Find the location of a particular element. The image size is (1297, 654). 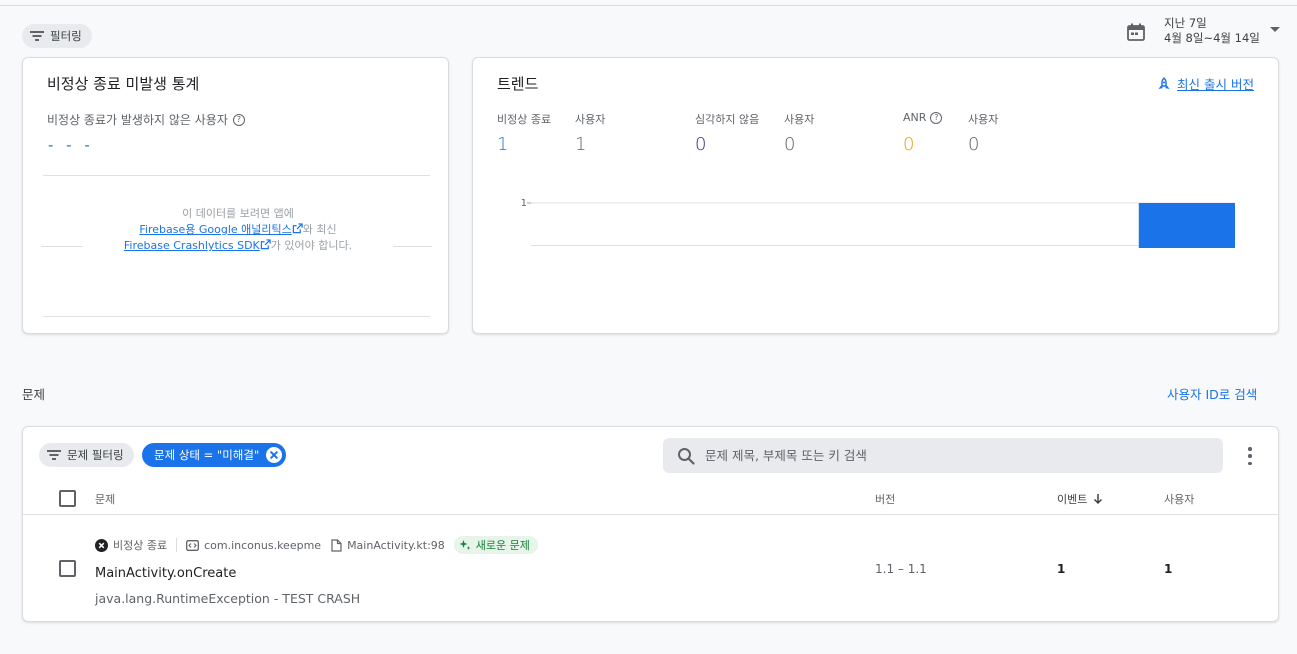

column-header-events: 이벤트 is located at coordinates (1080, 499).